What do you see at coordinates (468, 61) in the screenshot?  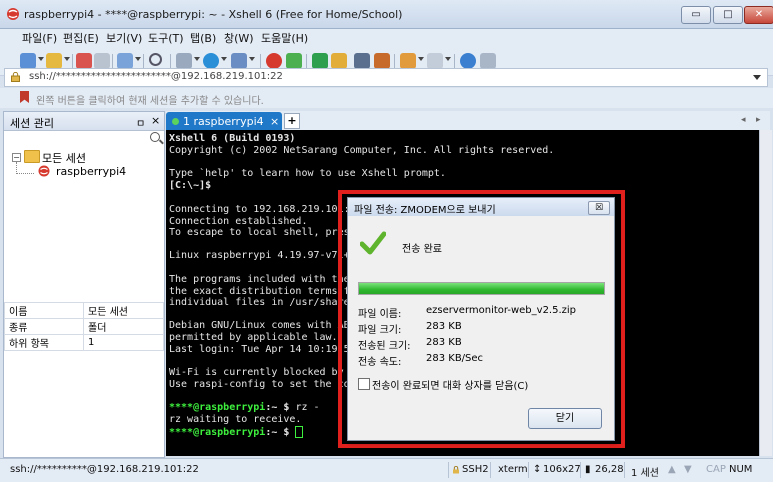 I see `help-icon` at bounding box center [468, 61].